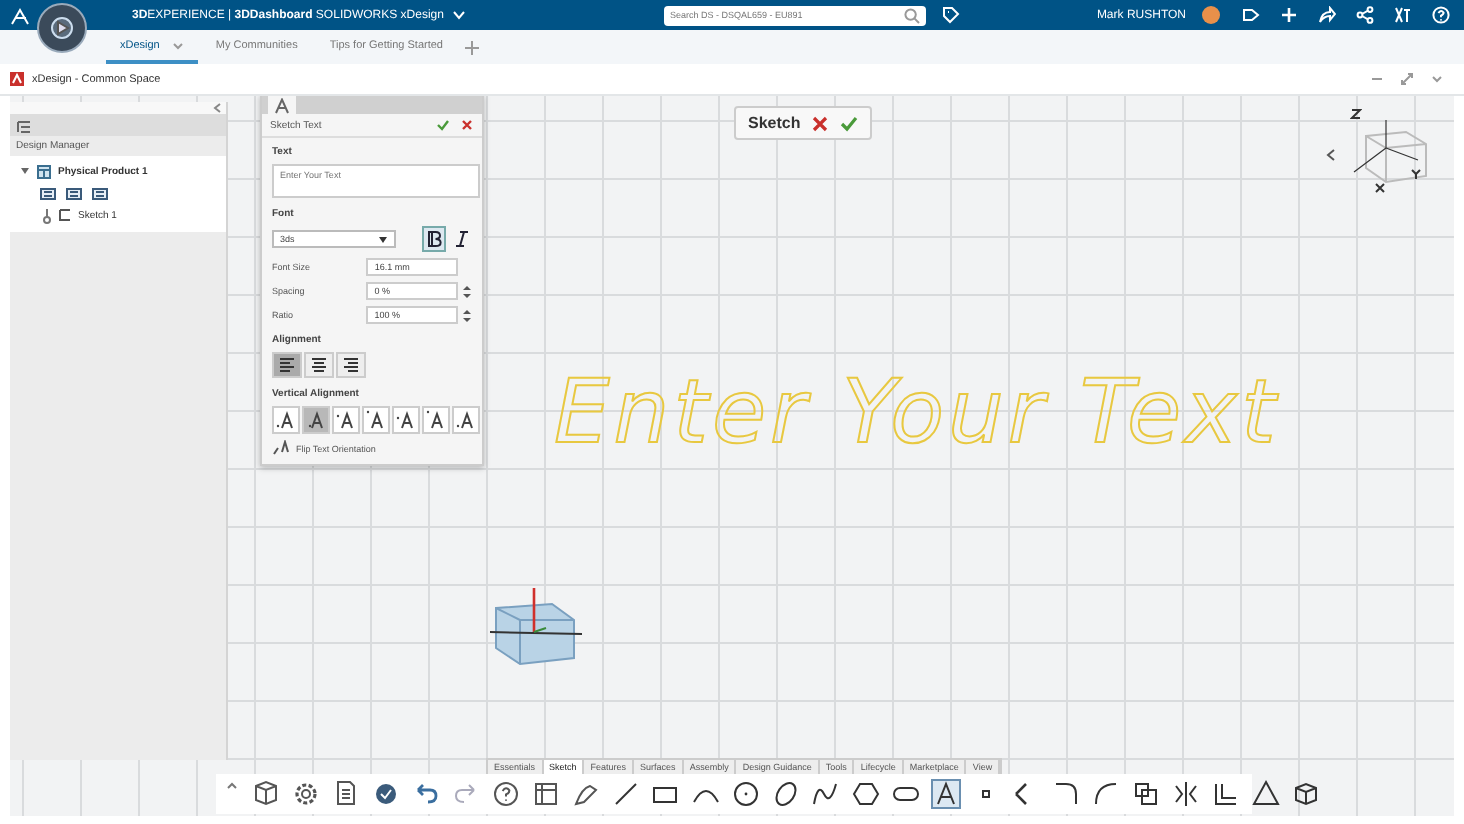 This screenshot has height=824, width=1464. What do you see at coordinates (20, 15) in the screenshot?
I see `logo-icon` at bounding box center [20, 15].